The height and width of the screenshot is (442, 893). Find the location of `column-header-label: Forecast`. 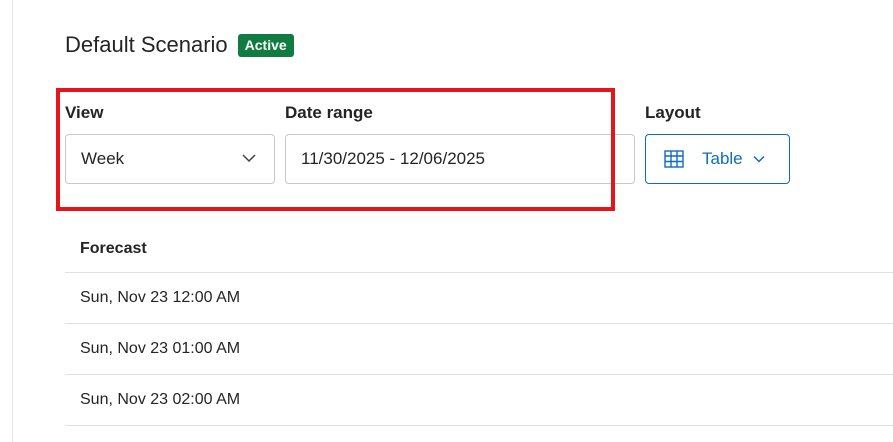

column-header-label: Forecast is located at coordinates (113, 248).